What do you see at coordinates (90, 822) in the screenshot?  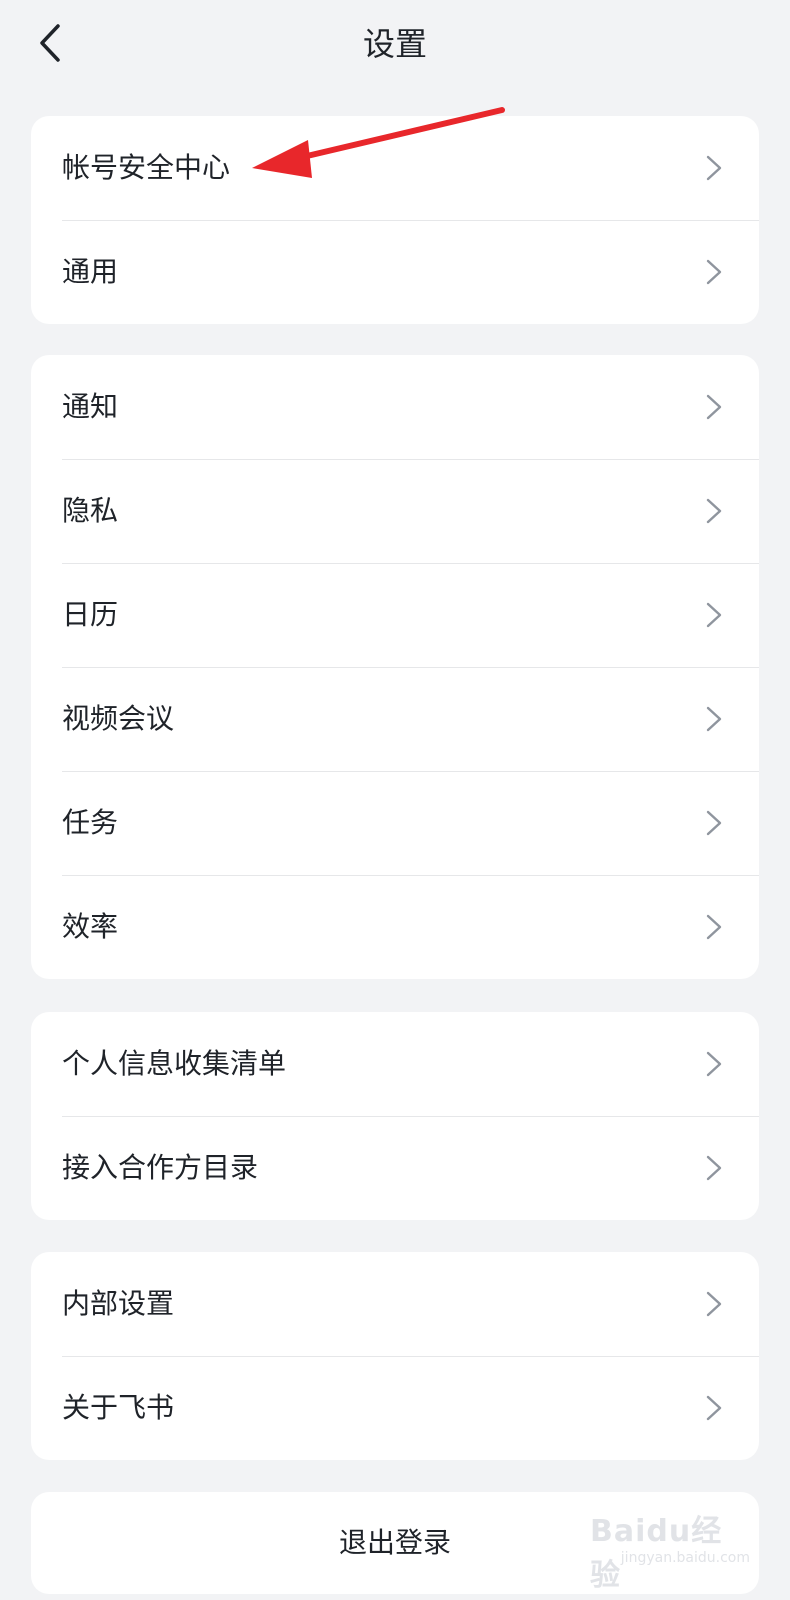 I see `settings-item-label: 任务` at bounding box center [90, 822].